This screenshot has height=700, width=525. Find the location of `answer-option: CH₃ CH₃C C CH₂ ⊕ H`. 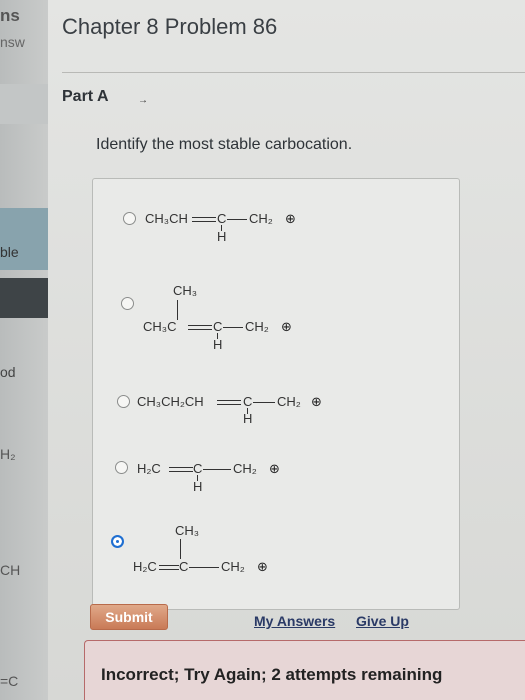

answer-option: CH₃ CH₃C C CH₂ ⊕ H is located at coordinates (276, 319).